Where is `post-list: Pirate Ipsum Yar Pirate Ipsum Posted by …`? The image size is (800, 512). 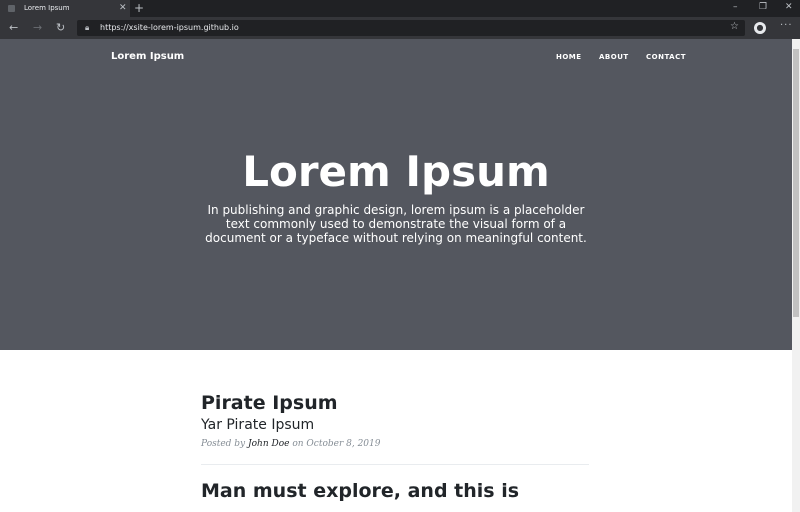
post-list: Pirate Ipsum Yar Pirate Ipsum Posted by … is located at coordinates (395, 447).